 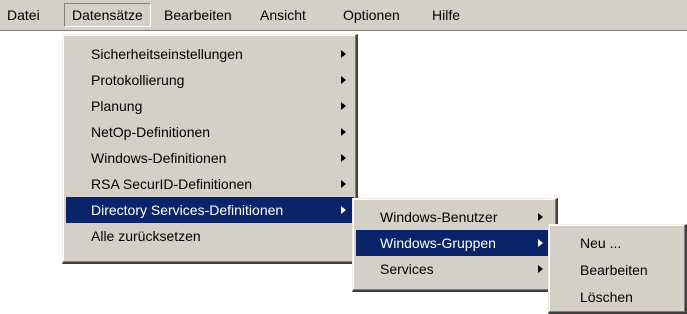 I want to click on menu-item-rsa-securid-definitionen: RSA SecurID-Definitionen, so click(x=210, y=184).